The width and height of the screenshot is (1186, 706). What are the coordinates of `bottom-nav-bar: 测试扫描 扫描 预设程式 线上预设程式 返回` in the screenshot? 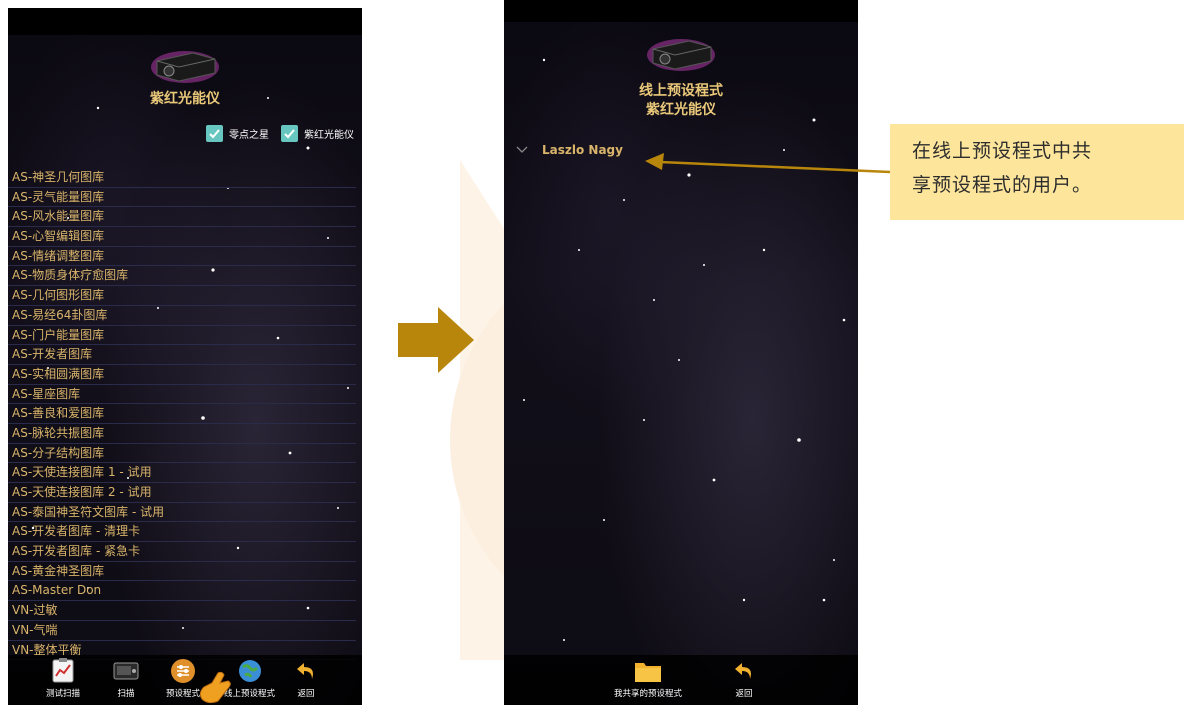 It's located at (185, 680).